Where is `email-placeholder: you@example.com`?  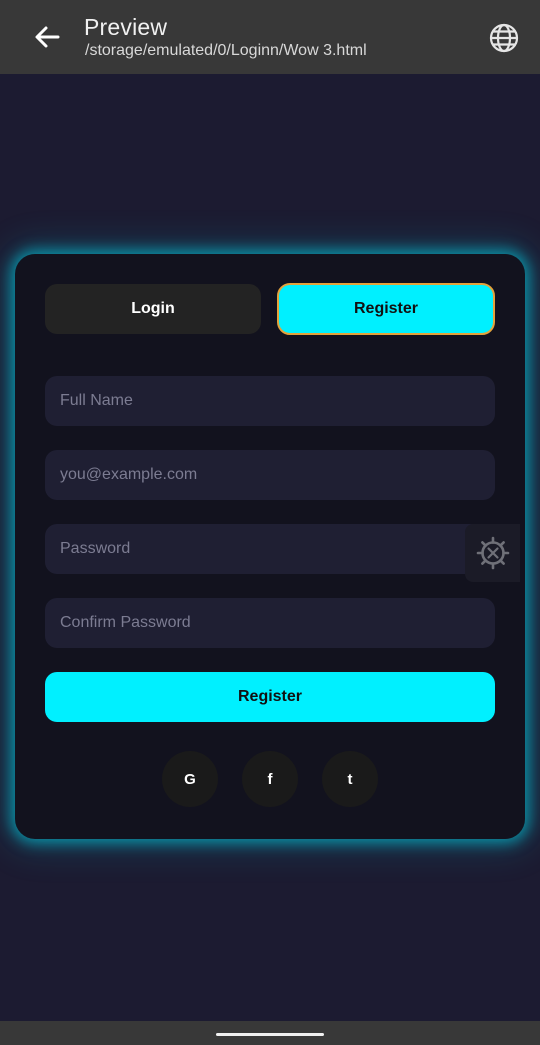 email-placeholder: you@example.com is located at coordinates (129, 474).